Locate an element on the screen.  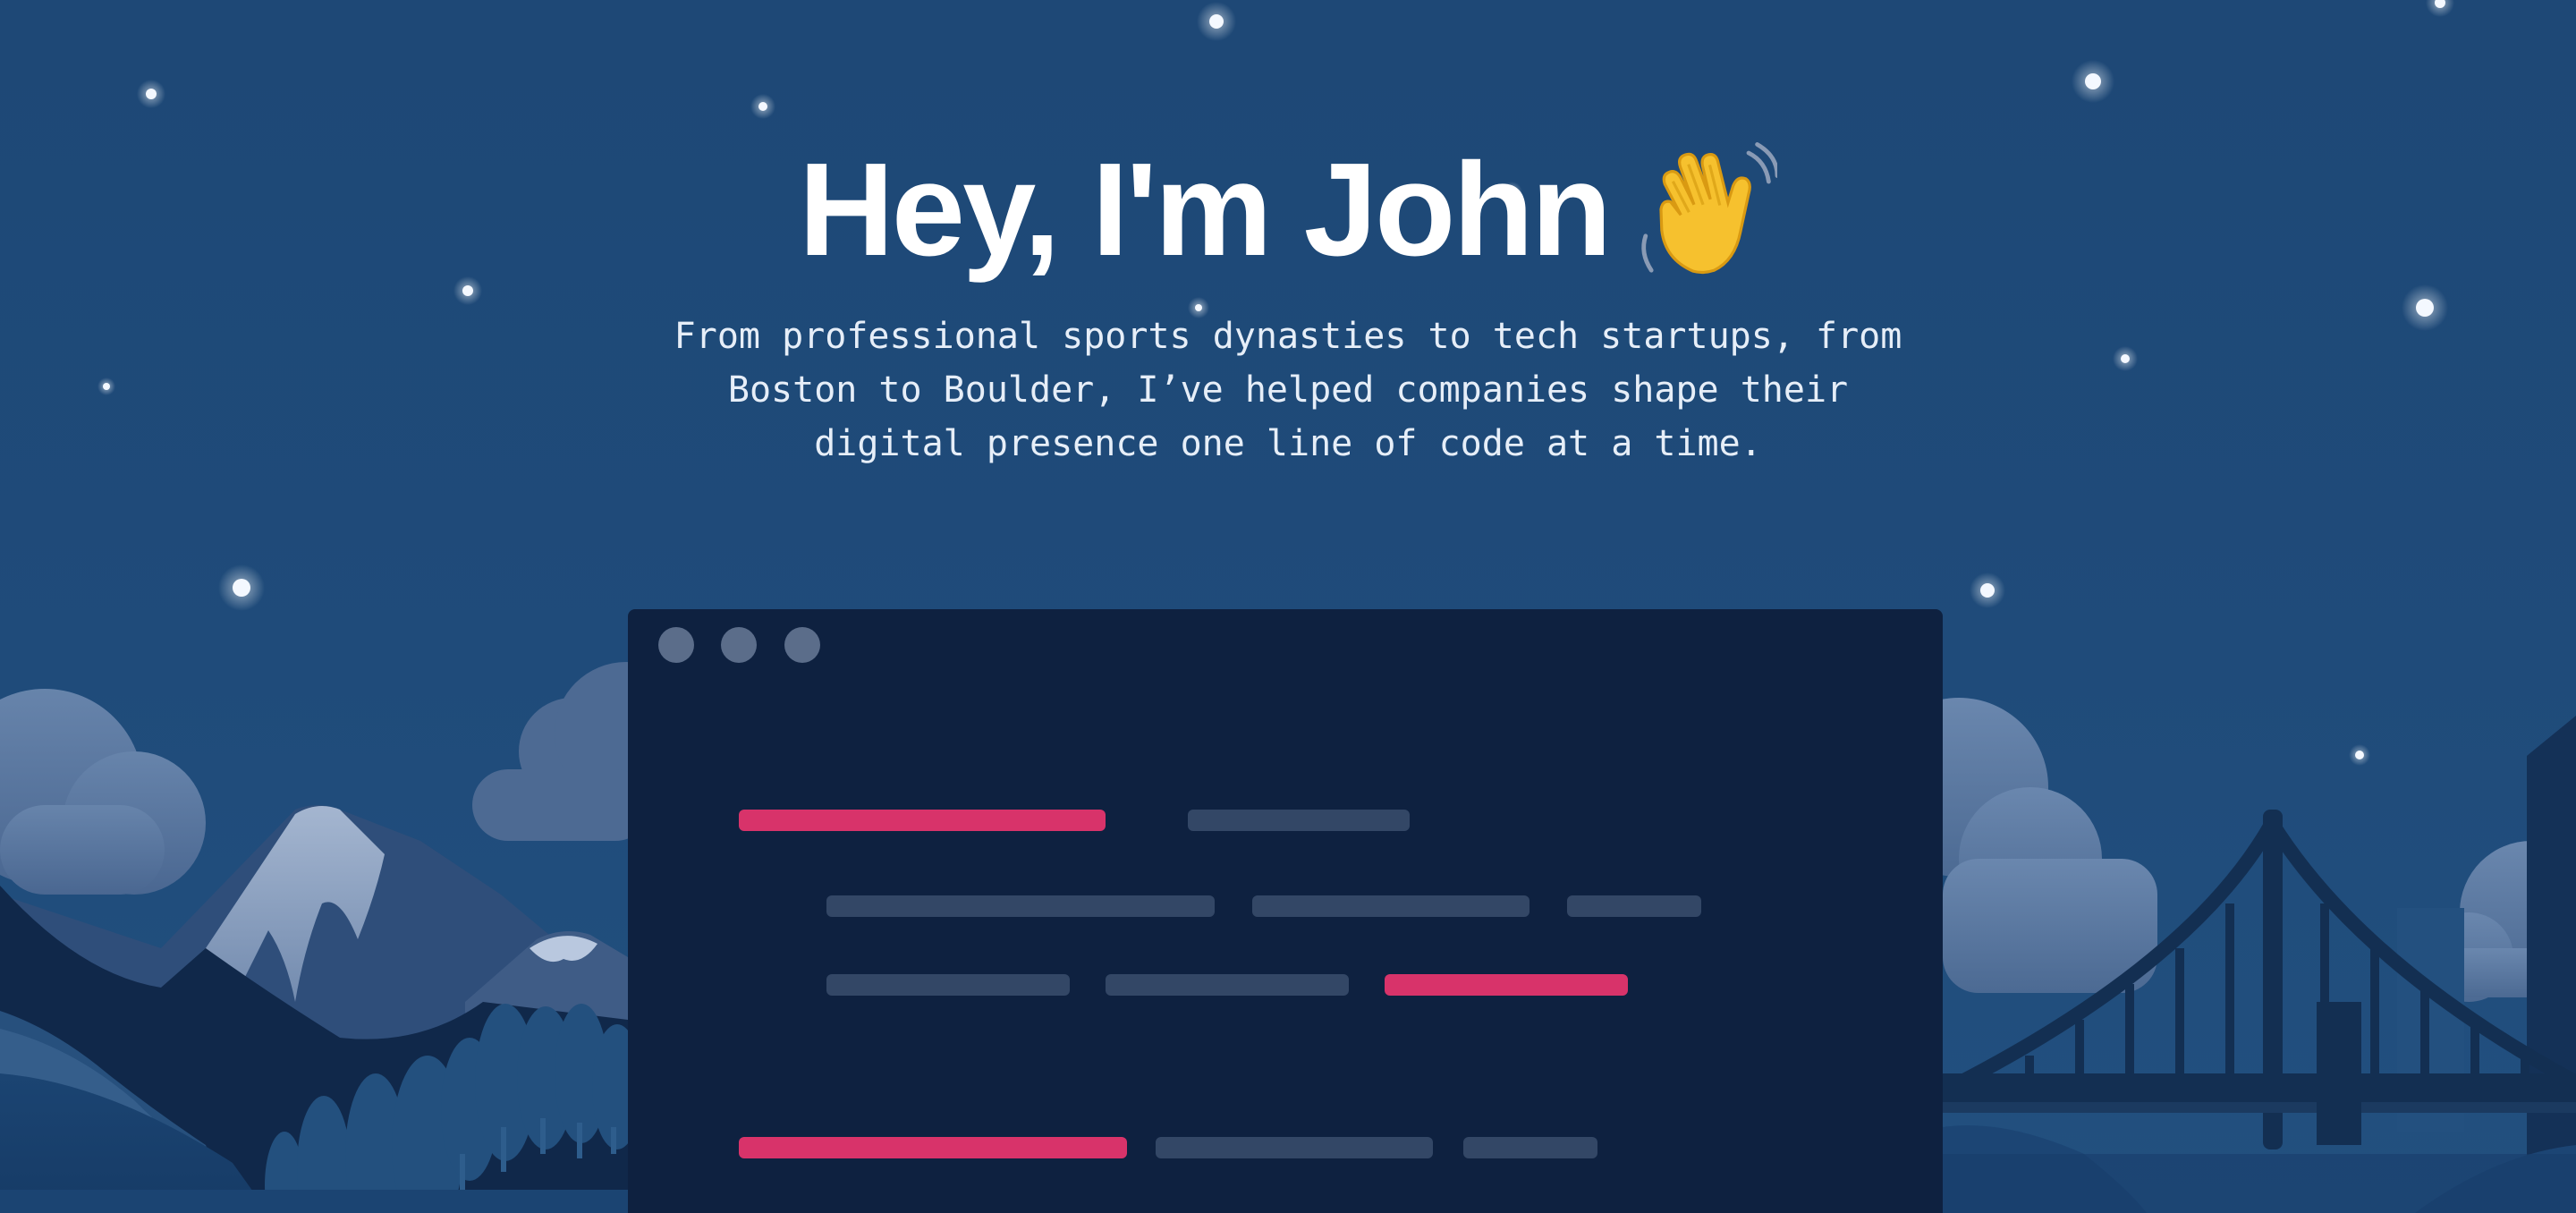
waving-hand-icon is located at coordinates (1709, 208).